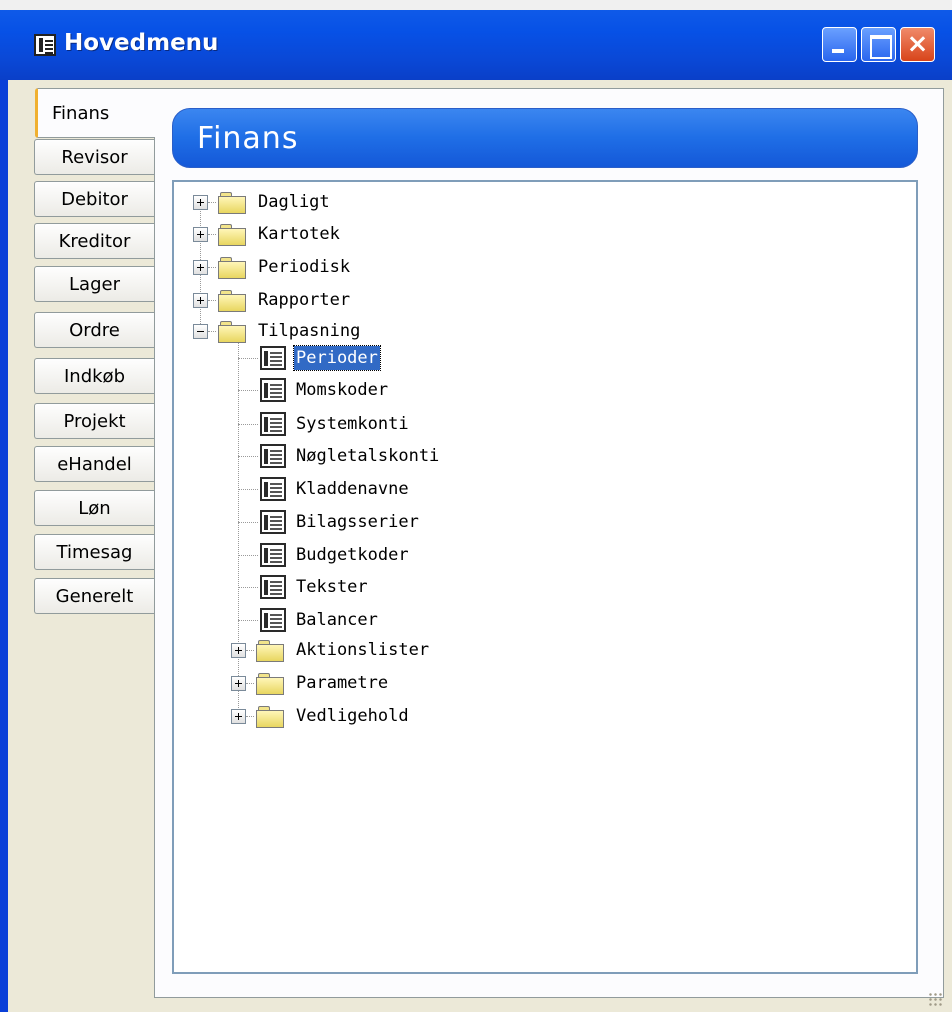 This screenshot has width=952, height=1012. I want to click on tab-label: Lager, so click(94, 284).